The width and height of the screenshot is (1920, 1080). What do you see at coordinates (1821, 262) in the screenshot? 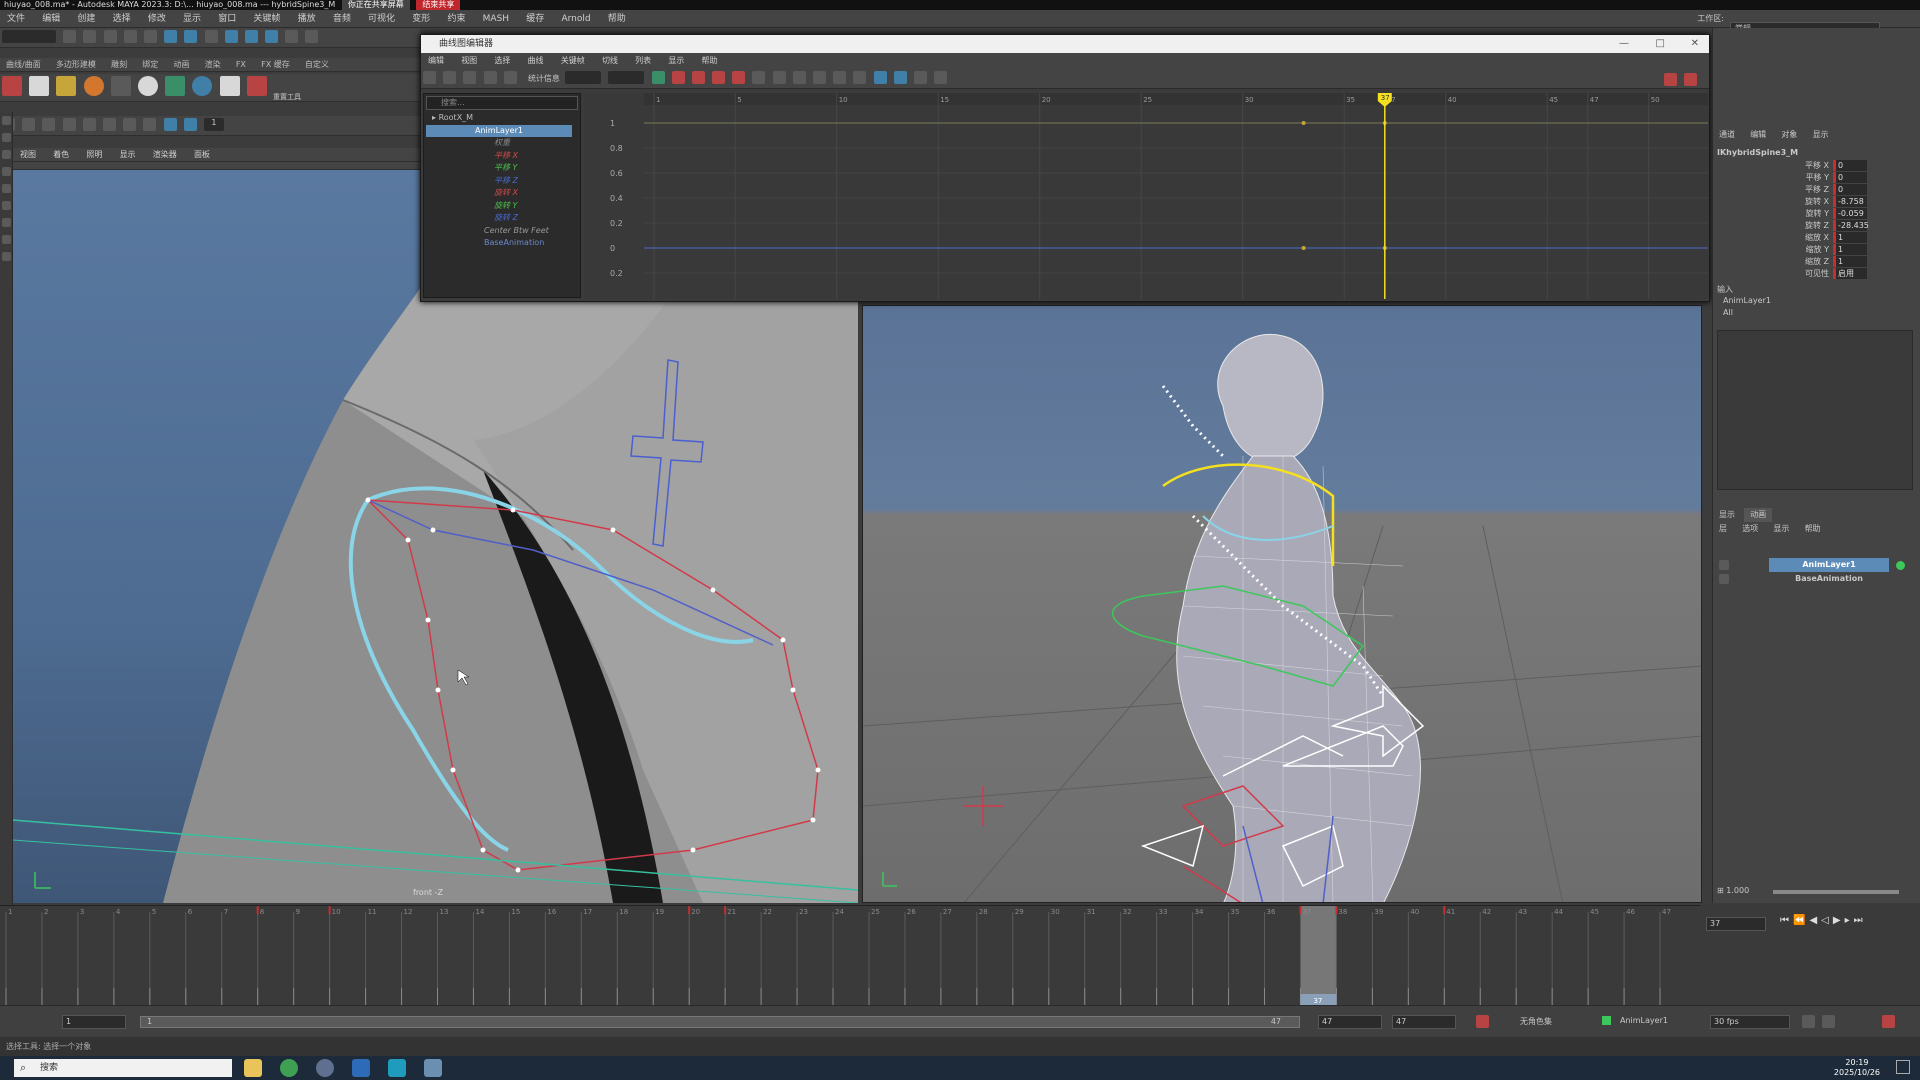
I see `cb-row: 缩放 Z 1` at bounding box center [1821, 262].